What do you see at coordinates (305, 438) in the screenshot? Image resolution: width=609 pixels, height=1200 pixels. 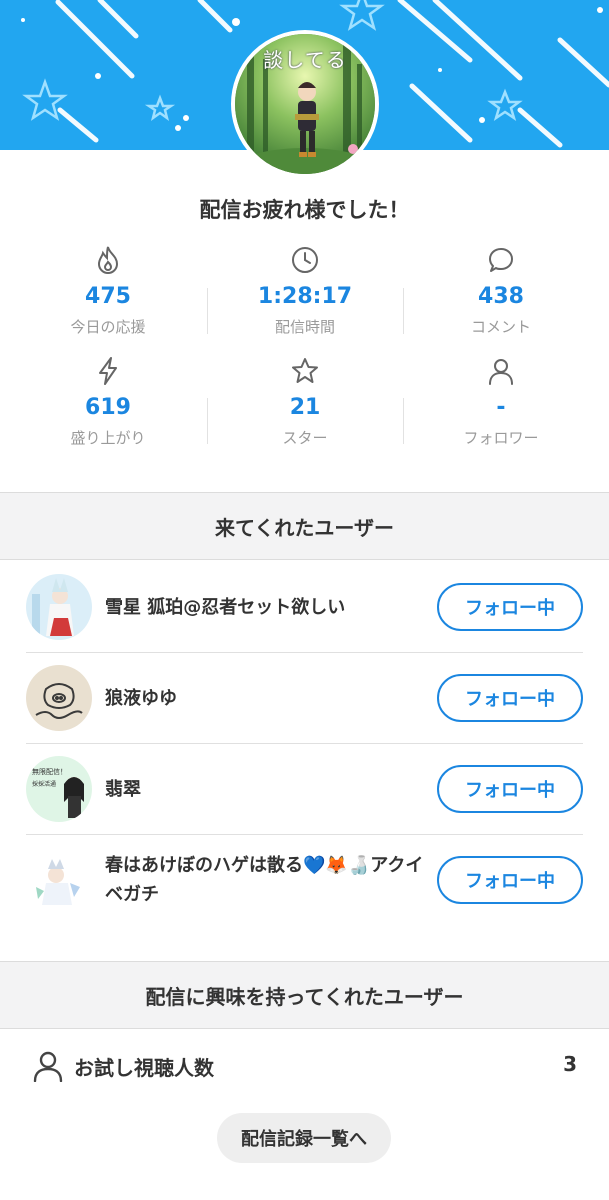 I see `stat-label: スター` at bounding box center [305, 438].